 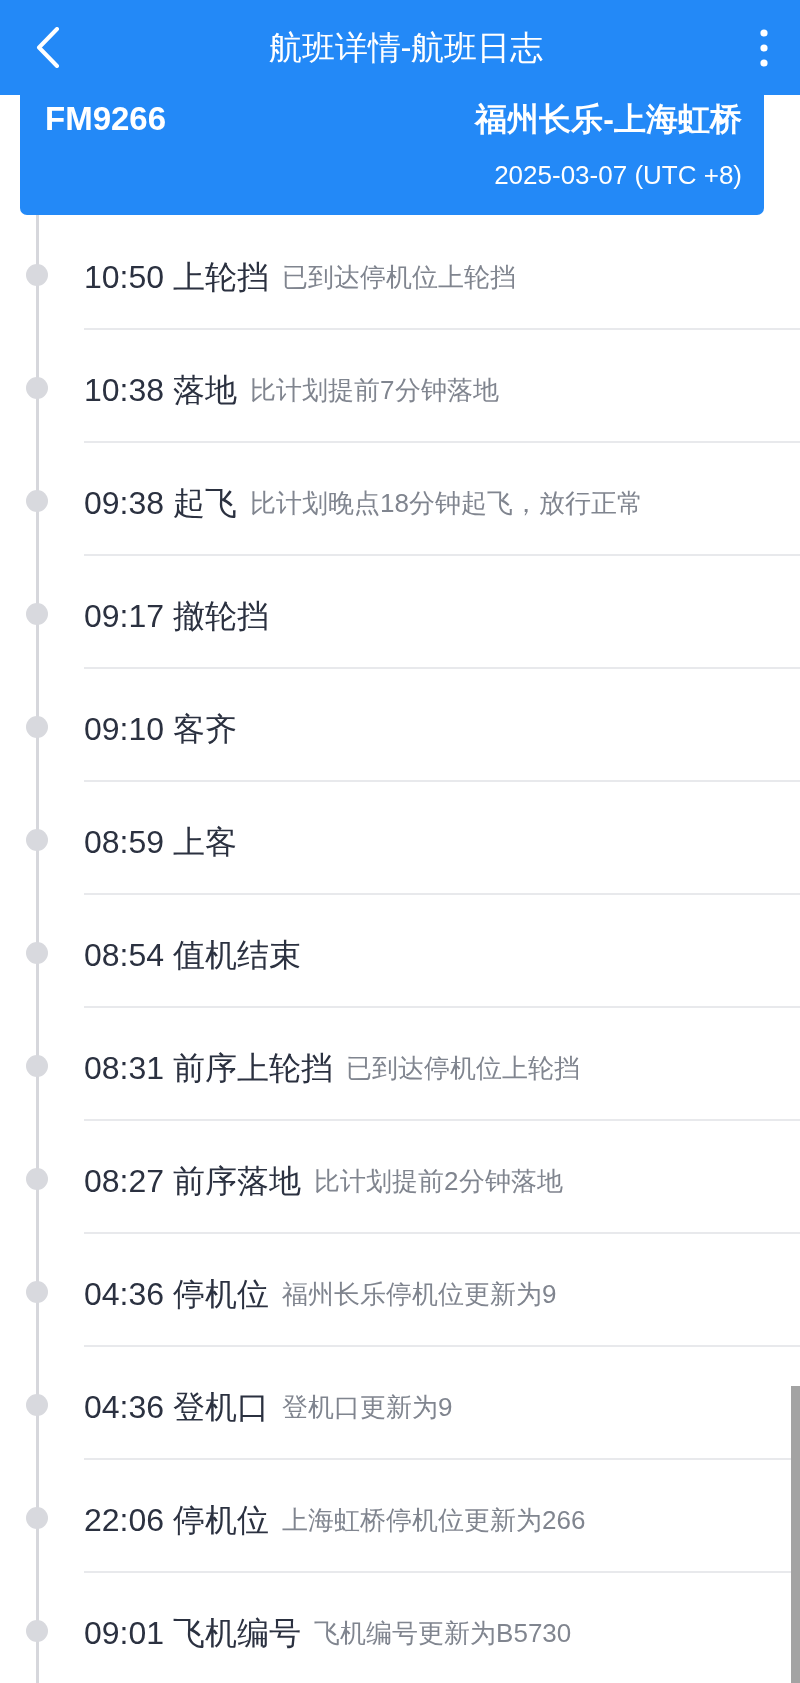 I want to click on event-name: 上轮挡, so click(x=221, y=277).